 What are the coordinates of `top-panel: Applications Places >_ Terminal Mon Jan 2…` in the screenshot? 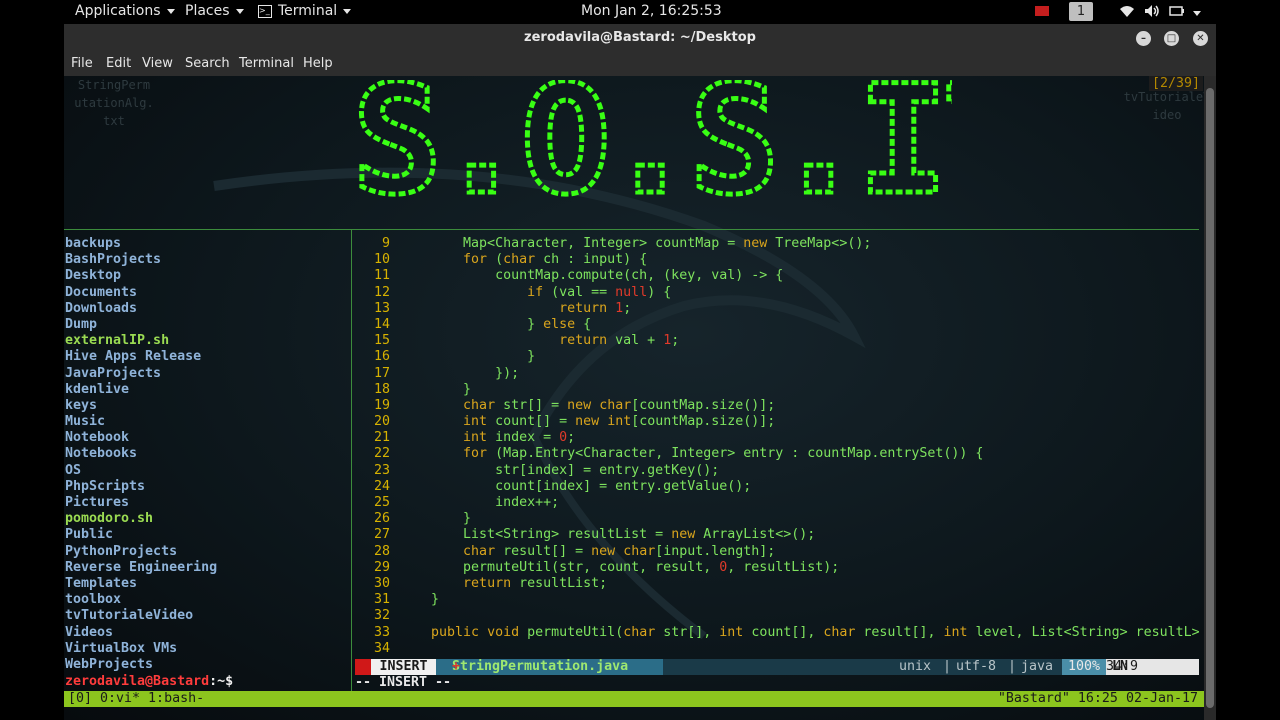 It's located at (640, 12).